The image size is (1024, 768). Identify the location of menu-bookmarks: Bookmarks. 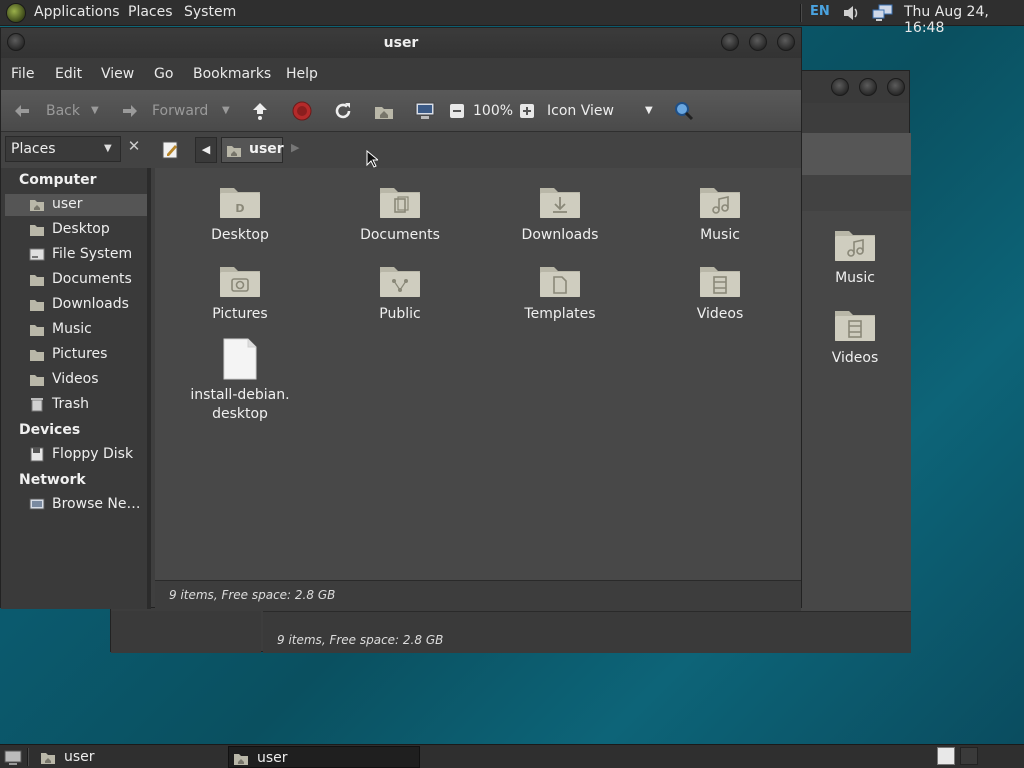
(232, 74).